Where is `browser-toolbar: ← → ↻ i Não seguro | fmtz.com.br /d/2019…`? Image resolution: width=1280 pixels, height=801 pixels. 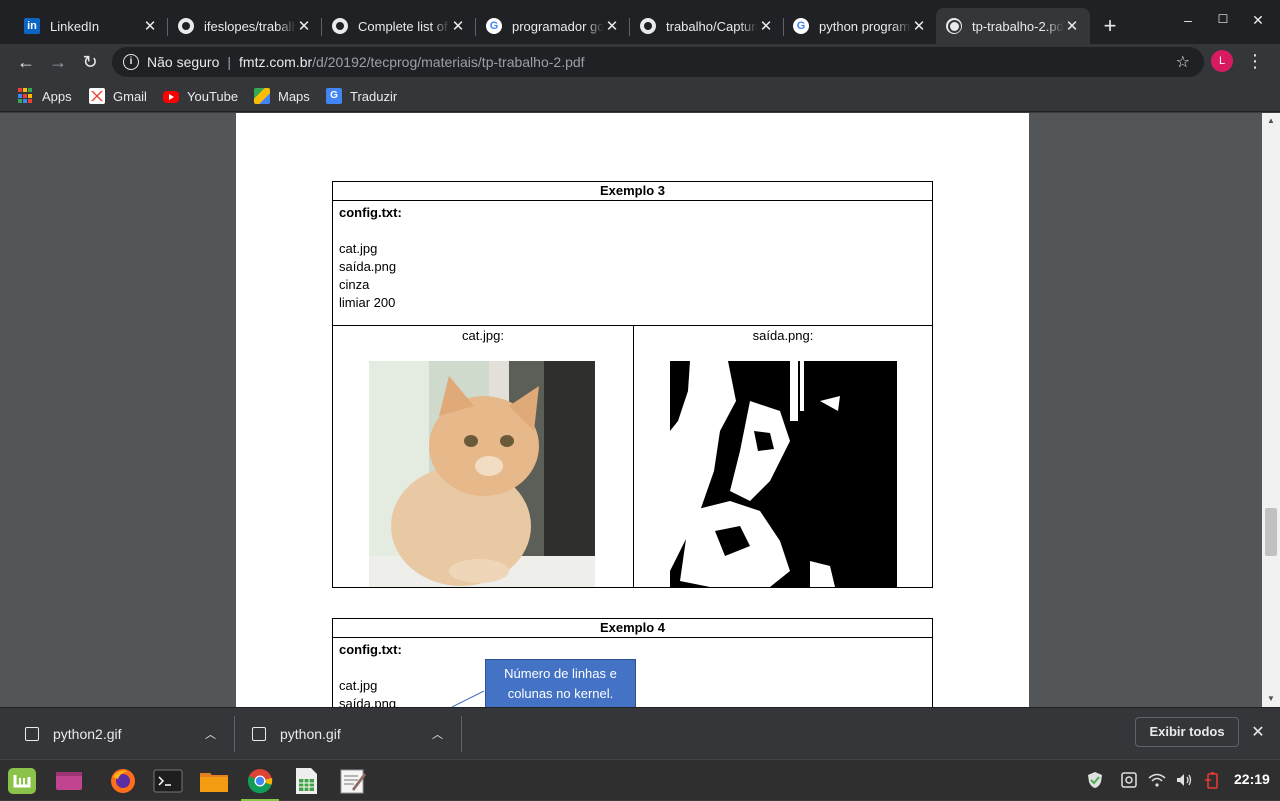
browser-toolbar: ← → ↻ i Não seguro | fmtz.com.br /d/2019… is located at coordinates (640, 62).